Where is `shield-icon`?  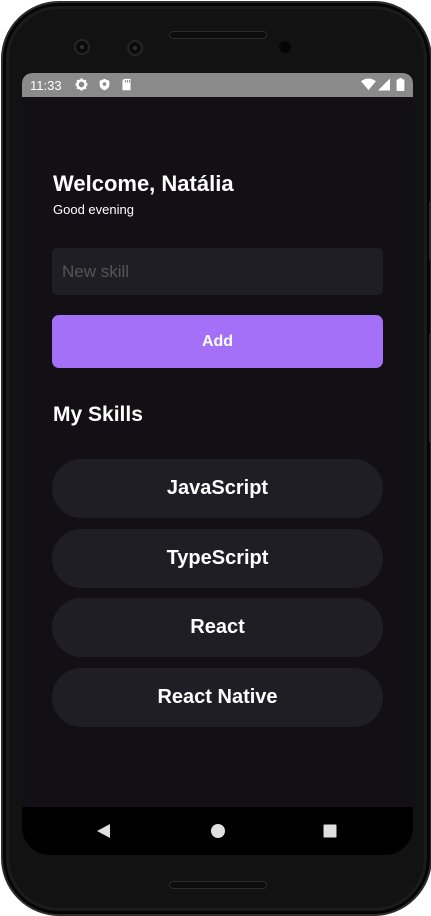 shield-icon is located at coordinates (104, 84).